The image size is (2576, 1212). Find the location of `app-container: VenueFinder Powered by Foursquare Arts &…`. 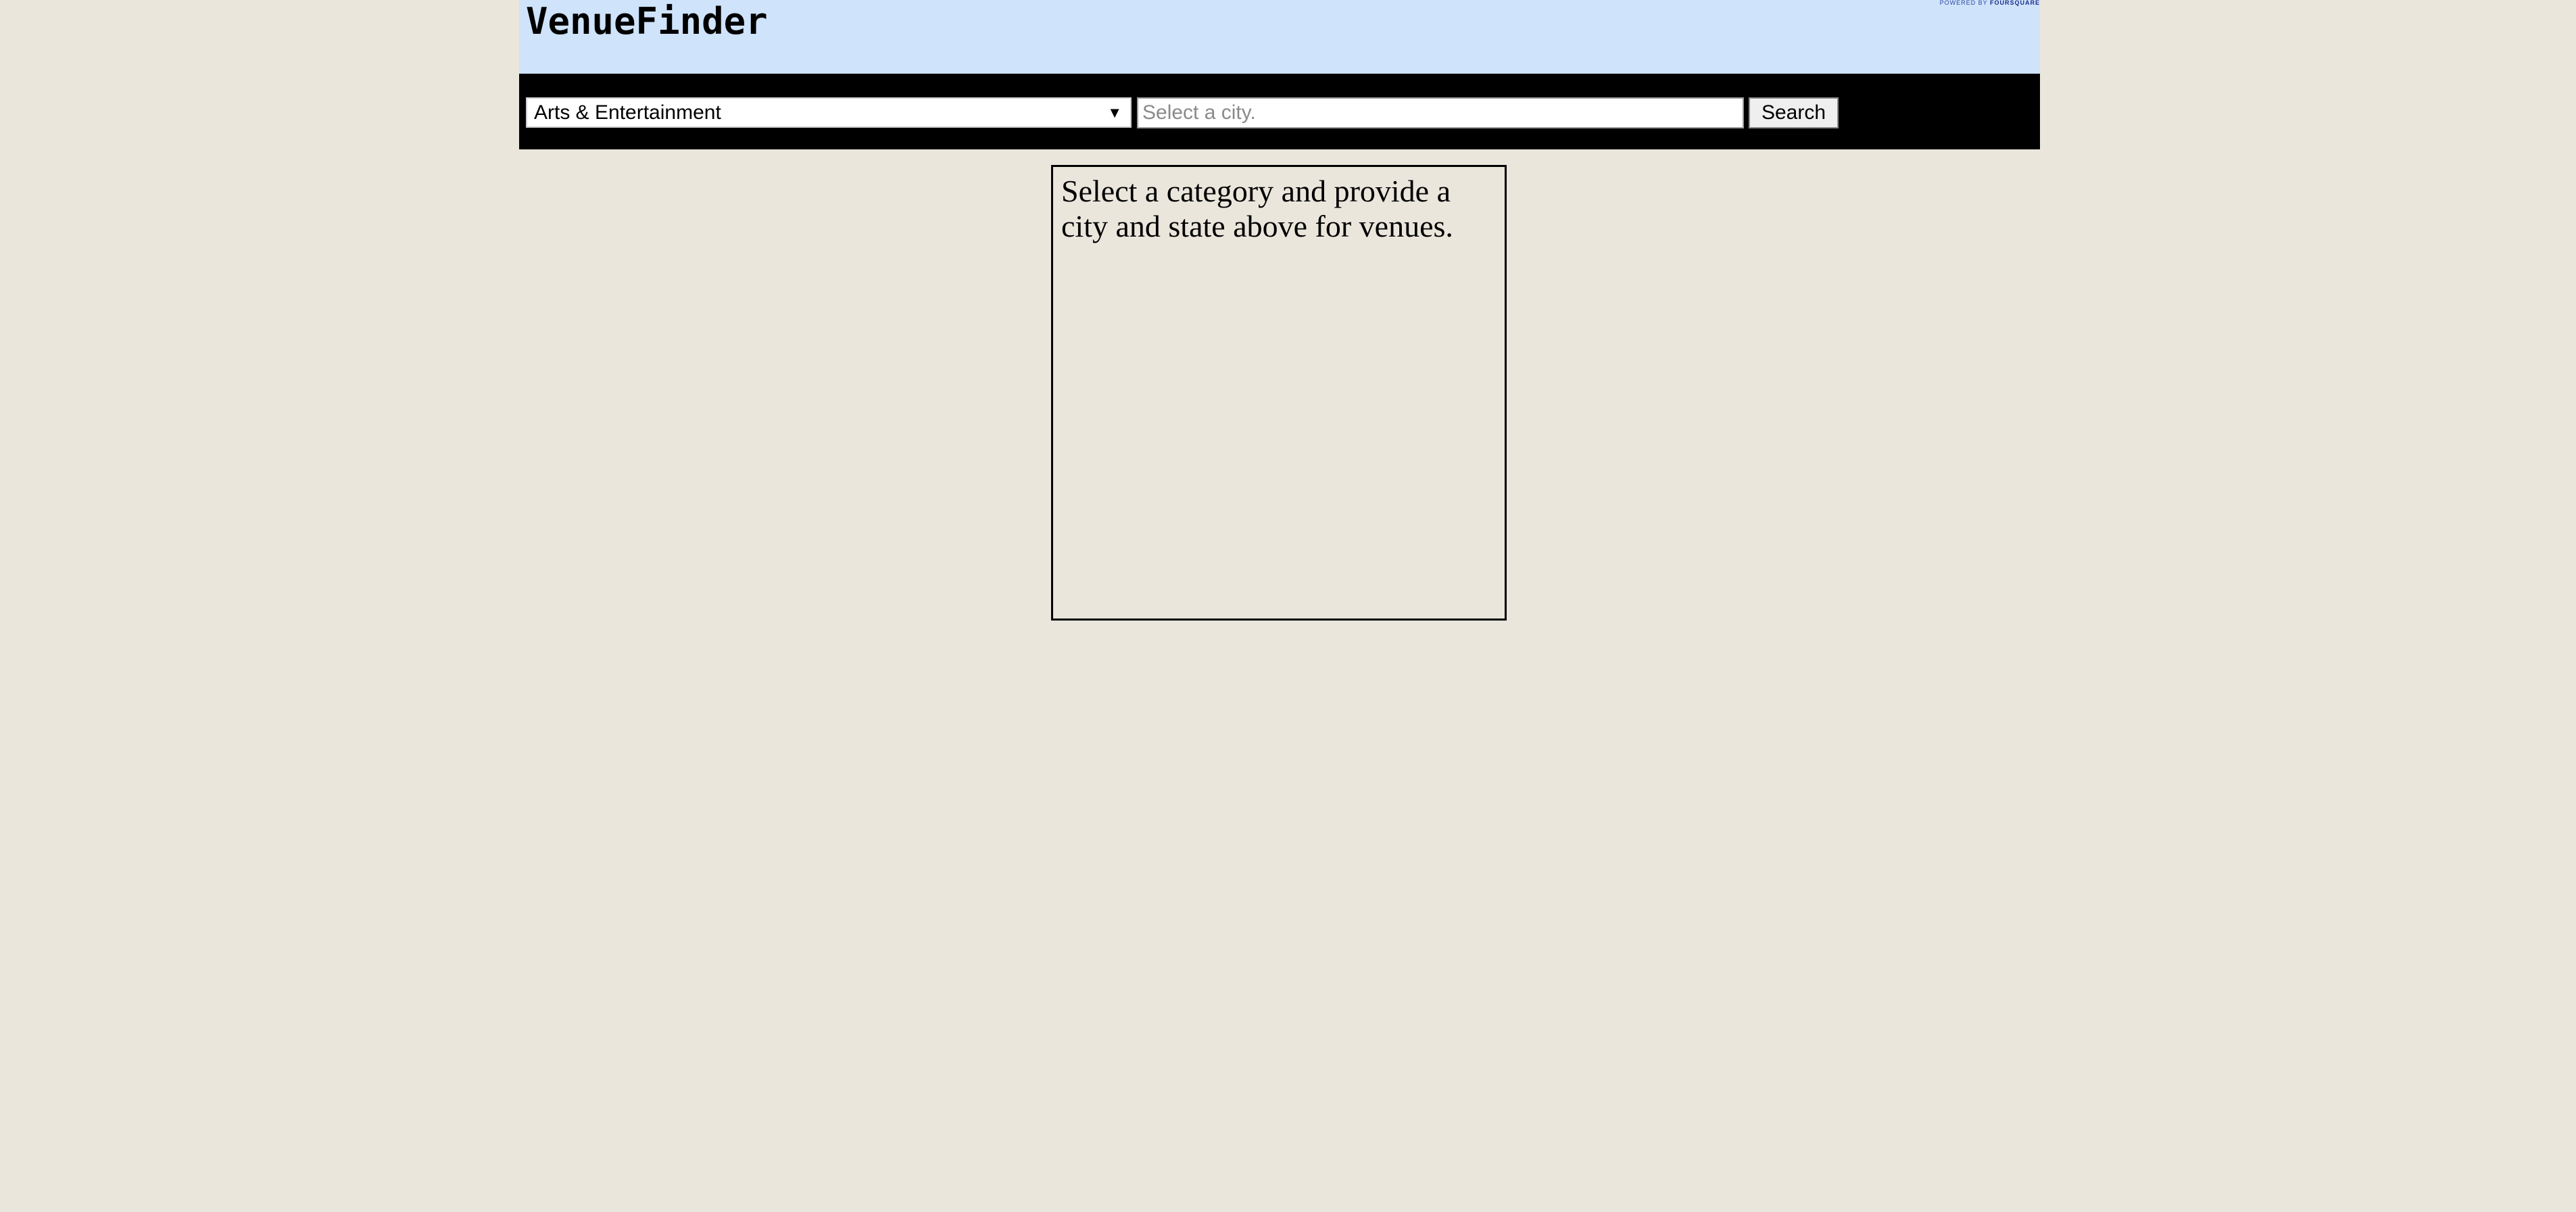

app-container: VenueFinder Powered by Foursquare Arts &… is located at coordinates (1279, 74).